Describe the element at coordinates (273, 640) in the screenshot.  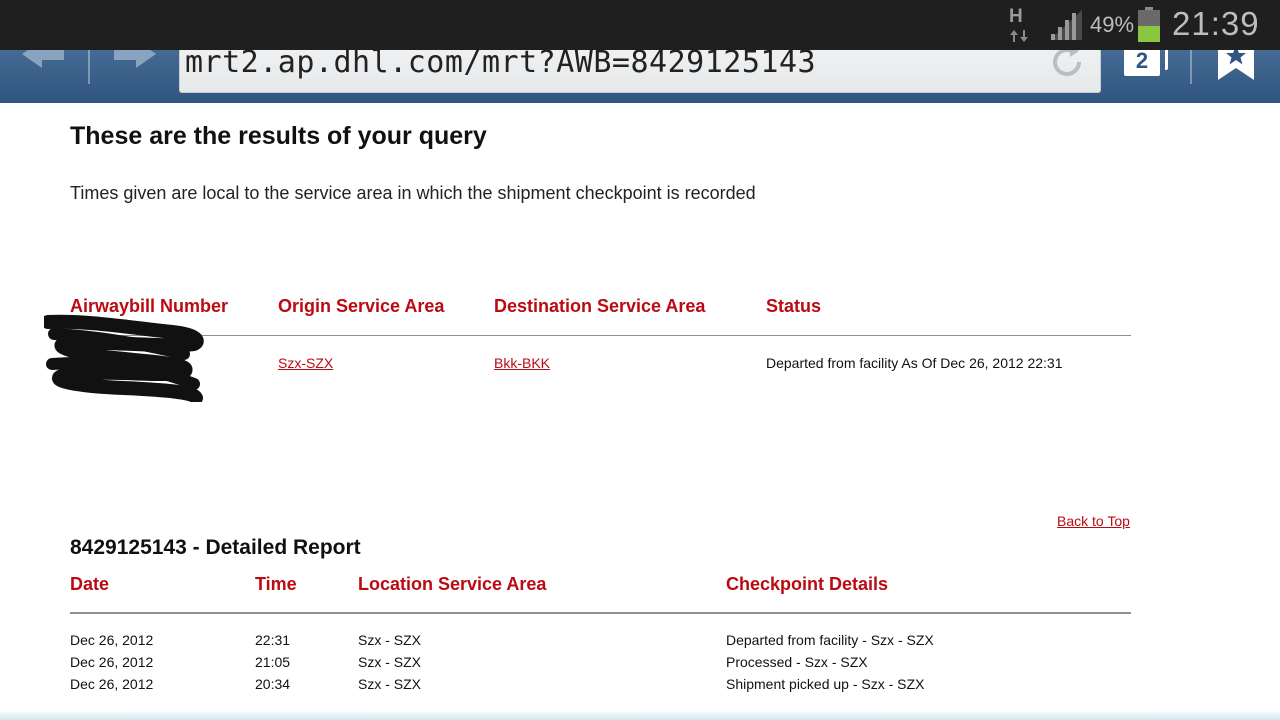
I see `row-time: 22:31` at that location.